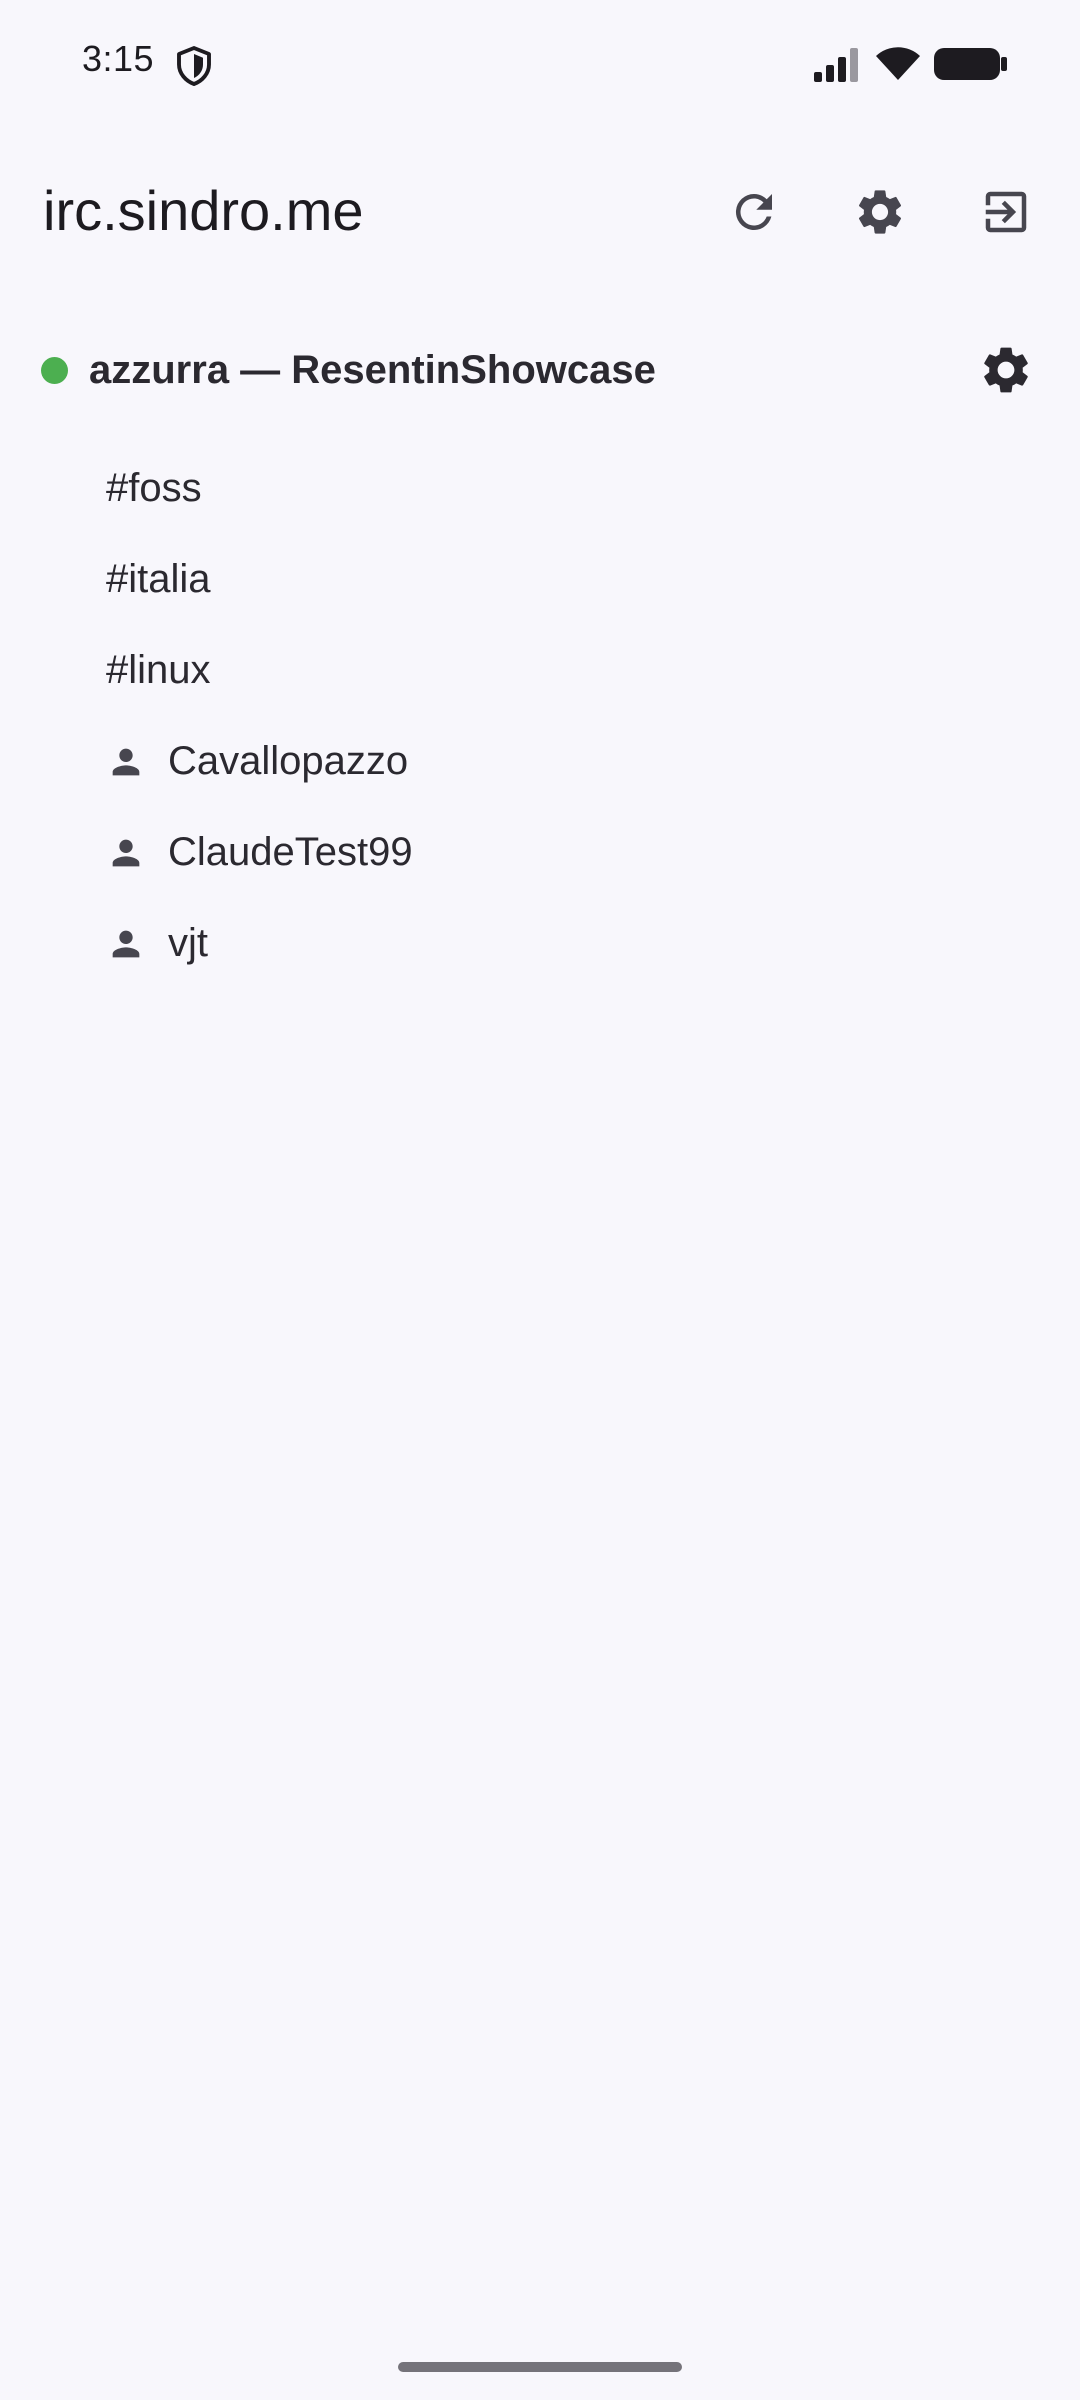 The image size is (1080, 2400). I want to click on channel-label: #italia, so click(158, 579).